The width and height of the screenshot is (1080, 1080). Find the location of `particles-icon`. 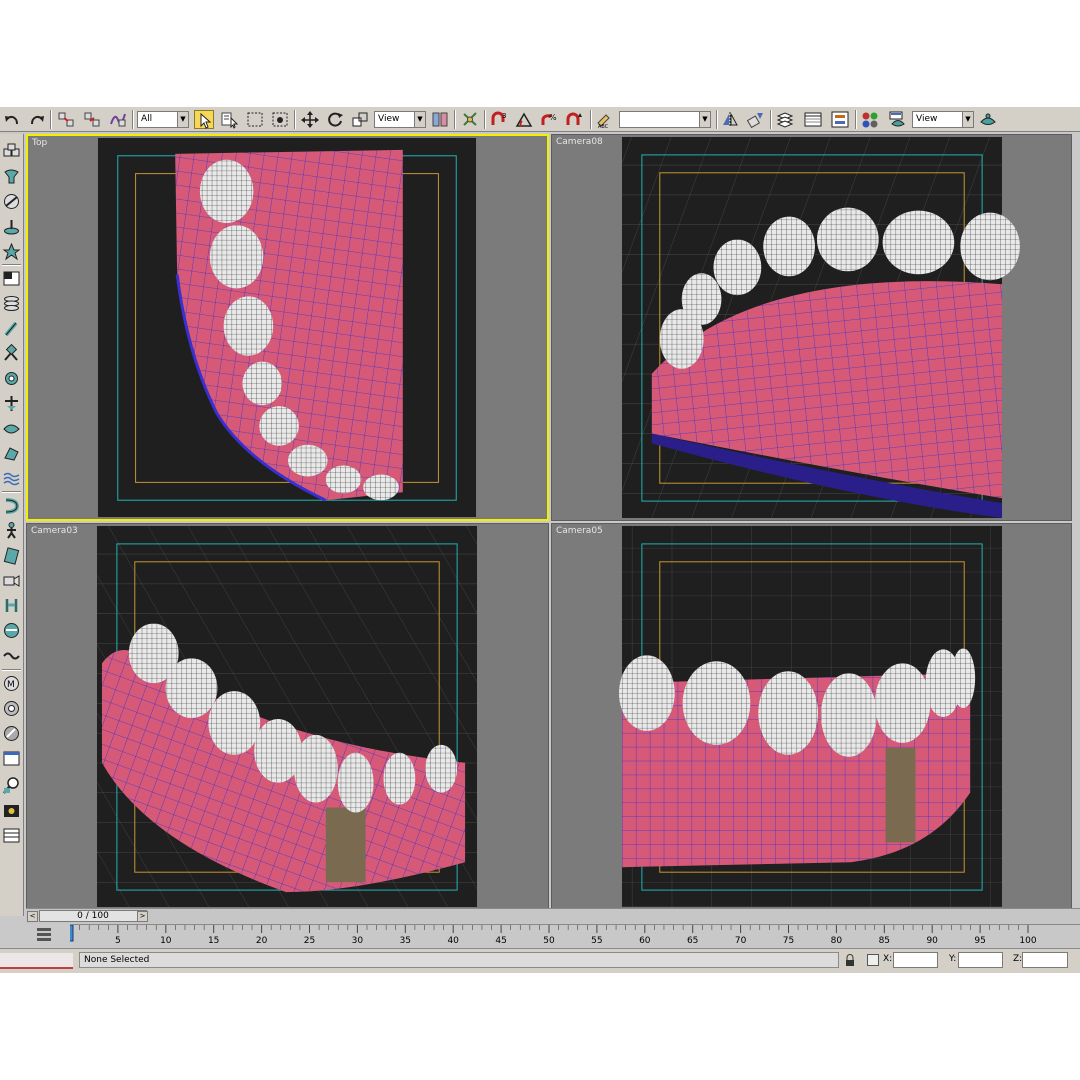

particles-icon is located at coordinates (11, 226).